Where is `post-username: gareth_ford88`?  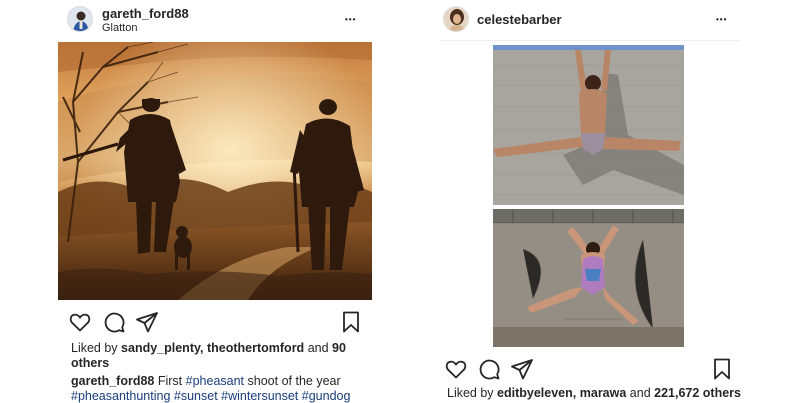
post-username: gareth_ford88 is located at coordinates (145, 13).